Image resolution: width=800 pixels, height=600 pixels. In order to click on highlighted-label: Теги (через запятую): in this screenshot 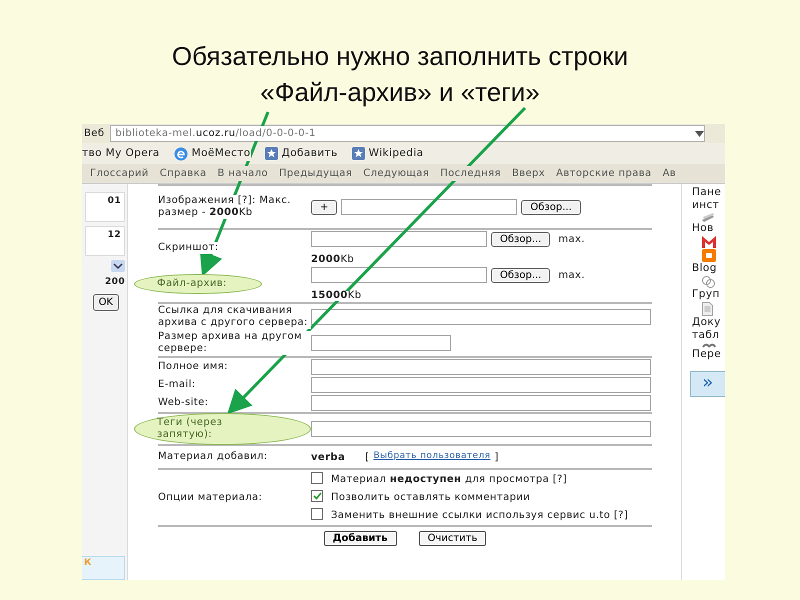, I will do `click(222, 429)`.